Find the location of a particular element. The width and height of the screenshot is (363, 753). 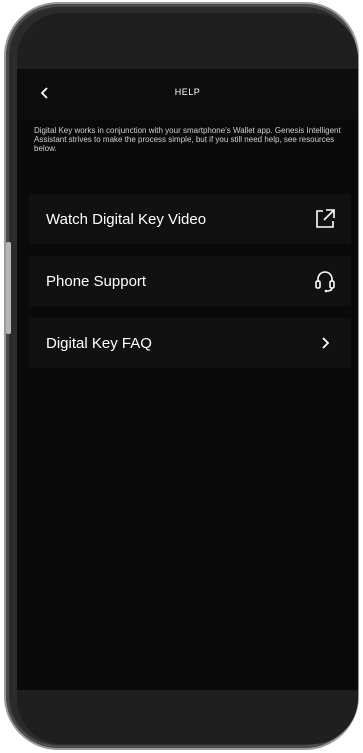

page-title: HELP is located at coordinates (187, 92).